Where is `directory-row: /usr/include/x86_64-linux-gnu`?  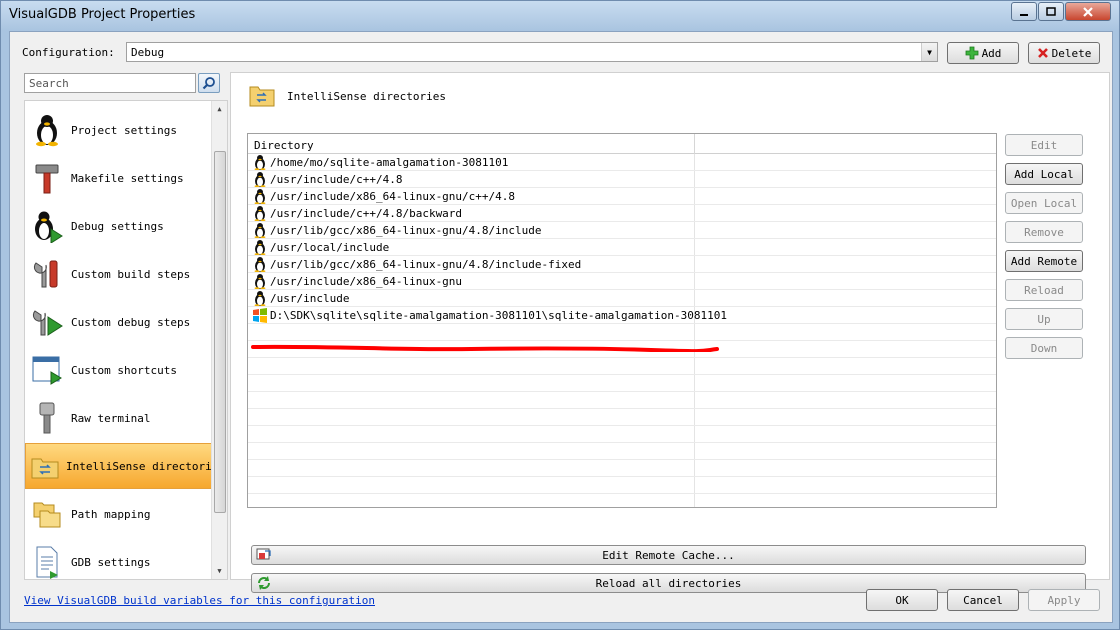
directory-row: /usr/include/x86_64-linux-gnu is located at coordinates (622, 281).